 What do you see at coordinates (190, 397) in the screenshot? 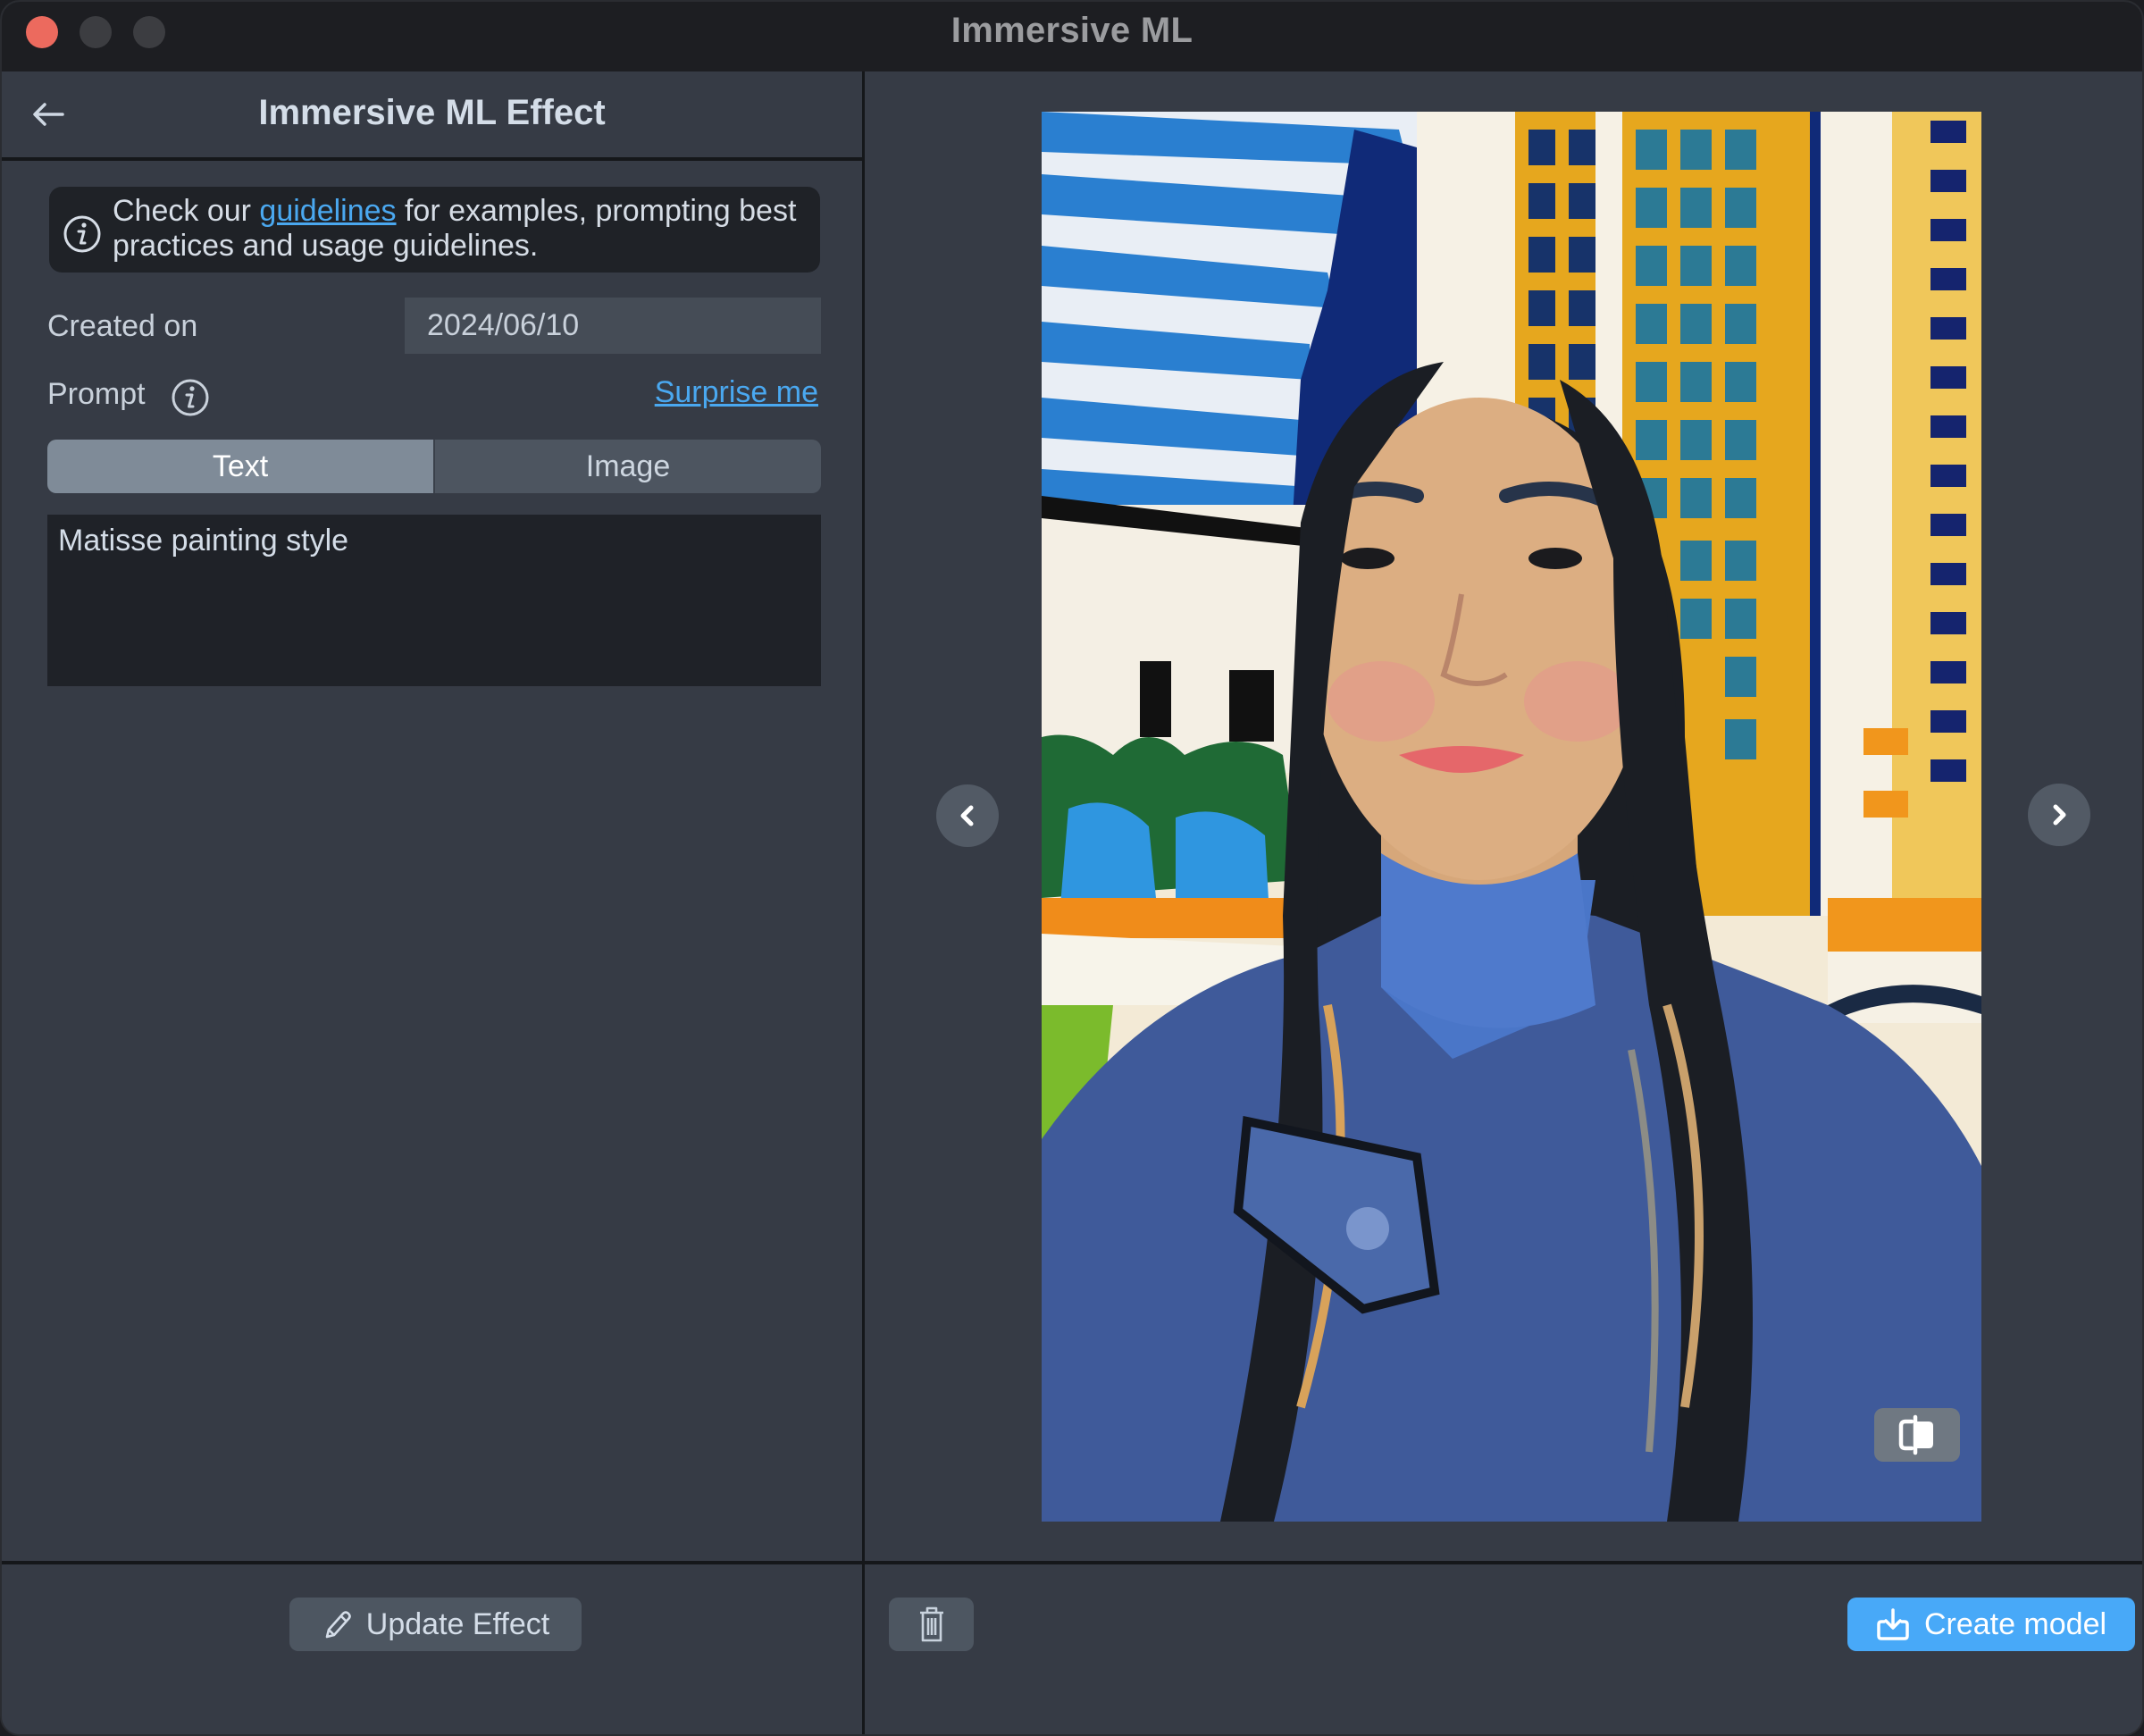
I see `prompt-info-icon` at bounding box center [190, 397].